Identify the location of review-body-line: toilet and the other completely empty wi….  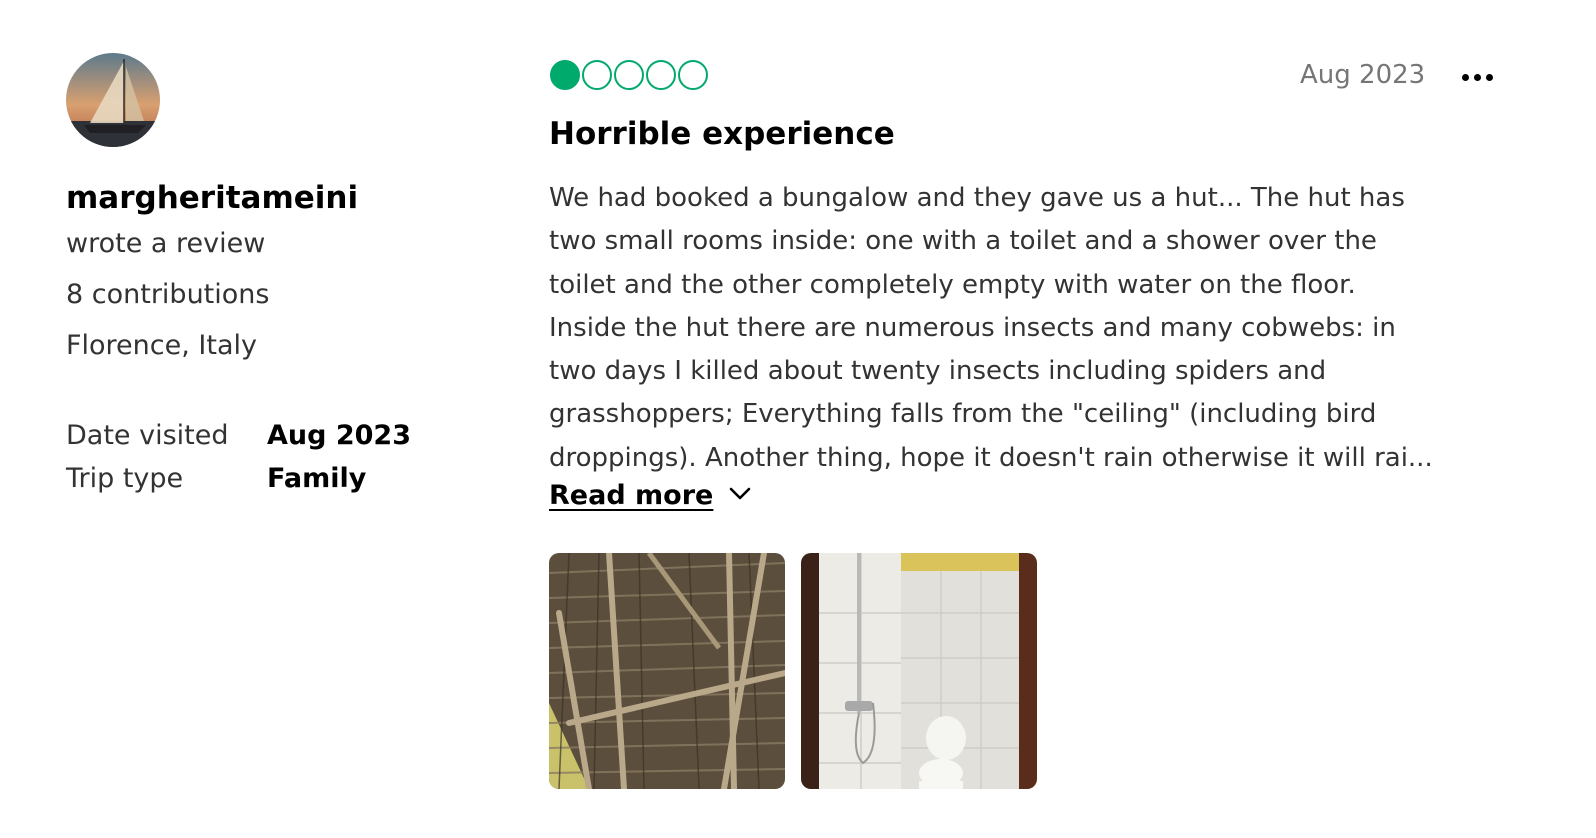
(952, 284).